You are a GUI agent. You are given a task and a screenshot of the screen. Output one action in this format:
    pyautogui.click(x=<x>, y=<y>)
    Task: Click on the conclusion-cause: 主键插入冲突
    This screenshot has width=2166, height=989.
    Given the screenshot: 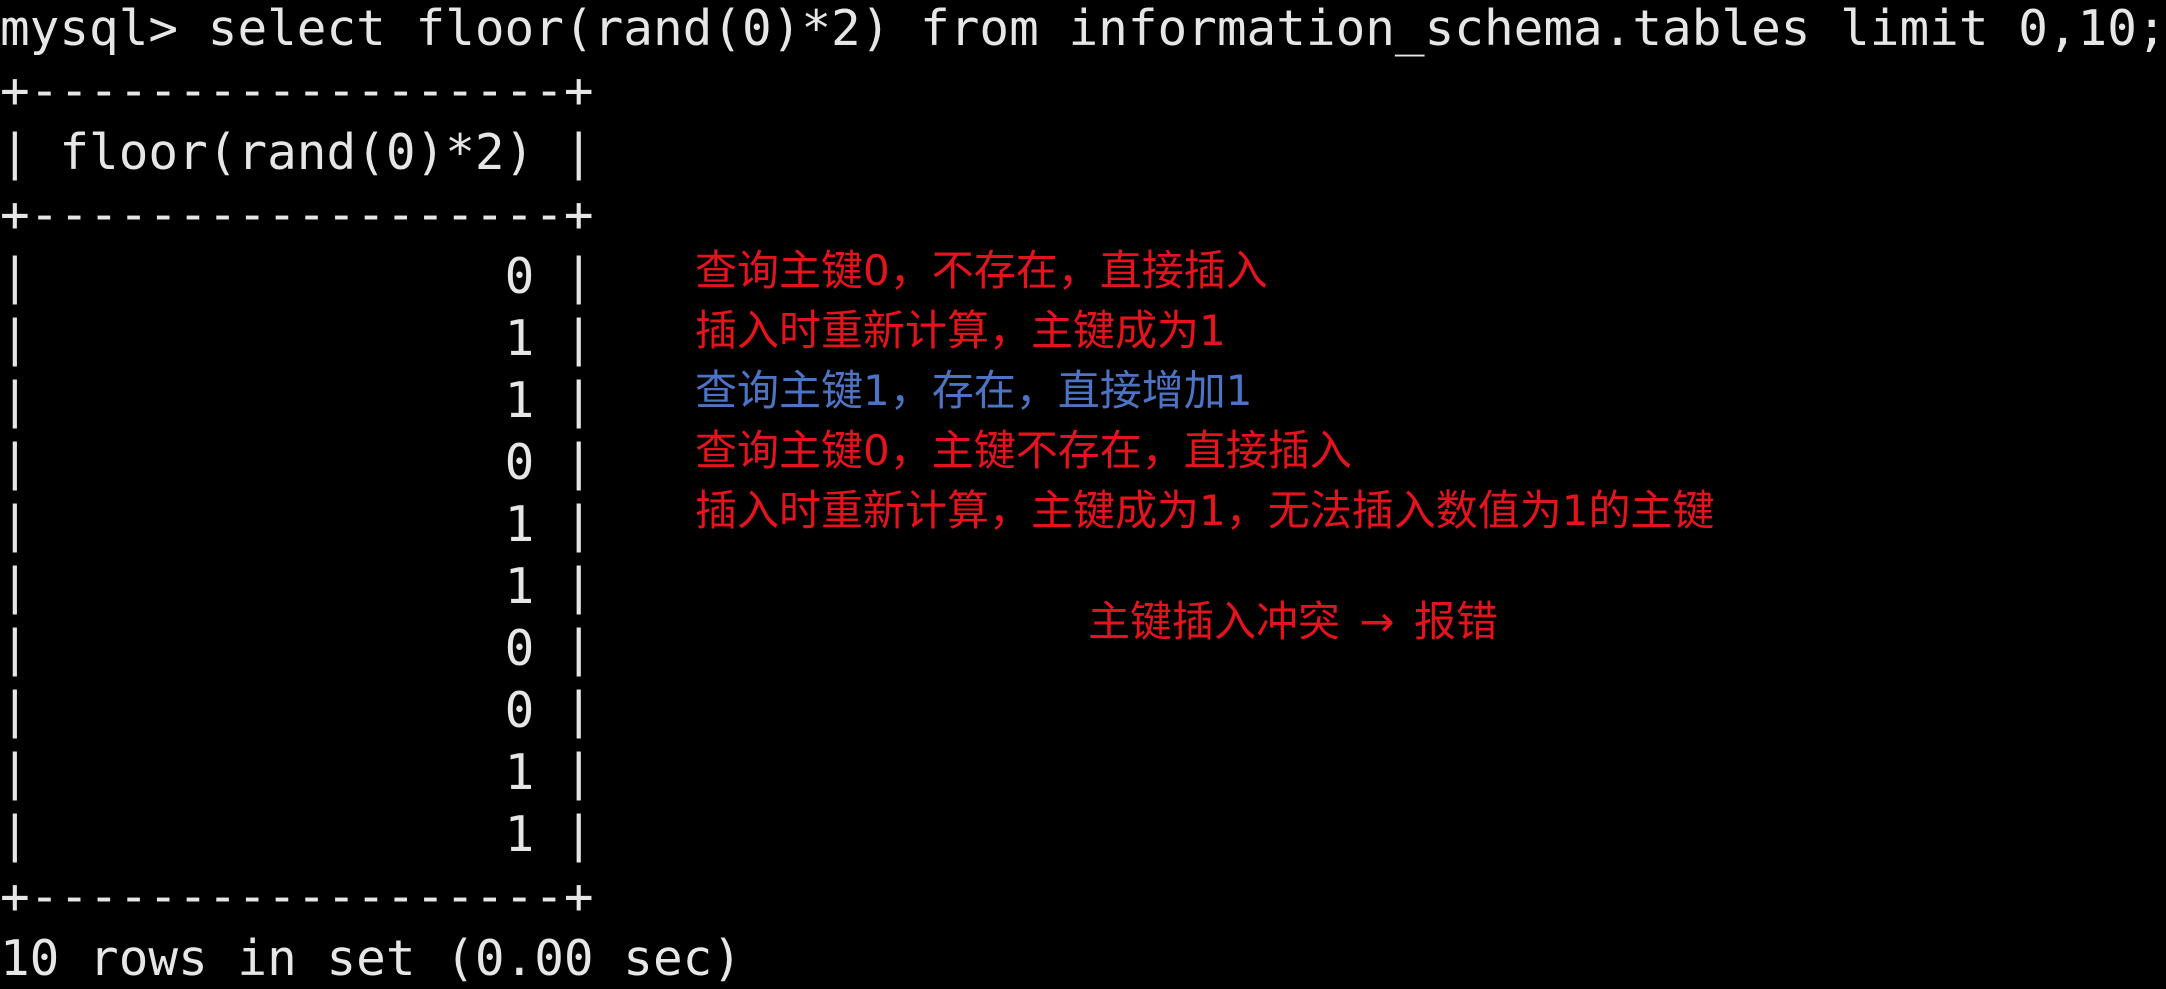 What is the action you would take?
    pyautogui.click(x=1214, y=621)
    